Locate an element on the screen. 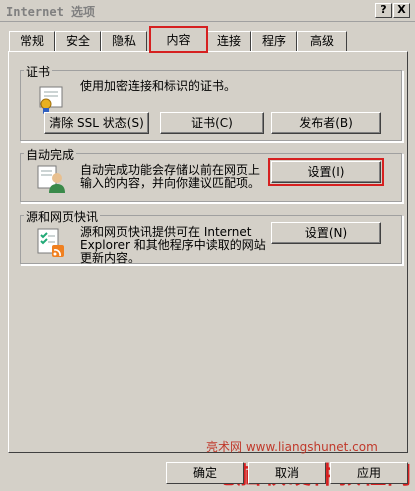 The width and height of the screenshot is (415, 491). tab-general: 常规 is located at coordinates (32, 41).